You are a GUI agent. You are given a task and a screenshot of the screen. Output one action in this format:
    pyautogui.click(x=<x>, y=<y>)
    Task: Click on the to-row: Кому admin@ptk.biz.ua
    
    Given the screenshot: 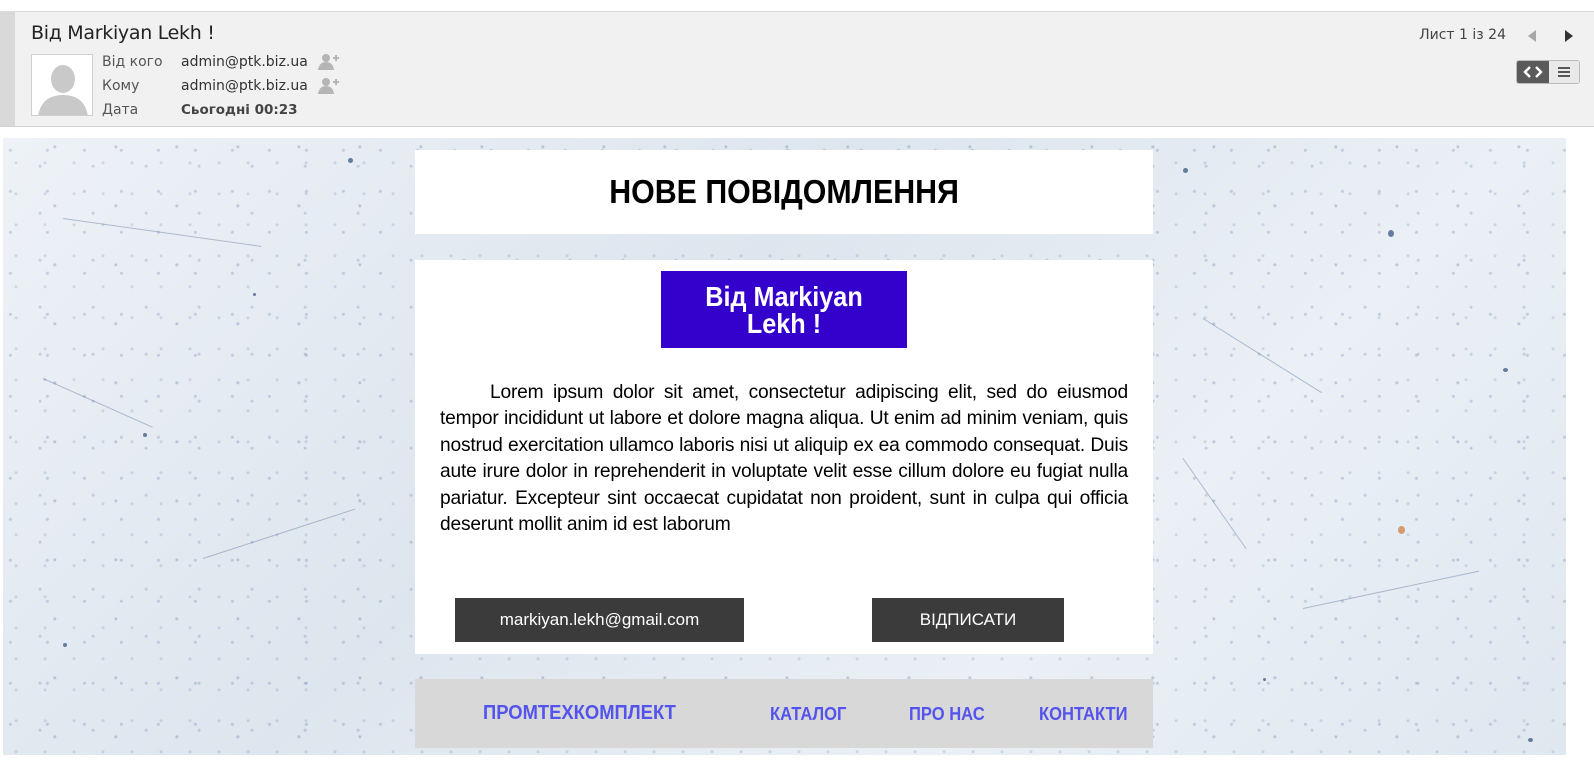 What is the action you would take?
    pyautogui.click(x=221, y=86)
    